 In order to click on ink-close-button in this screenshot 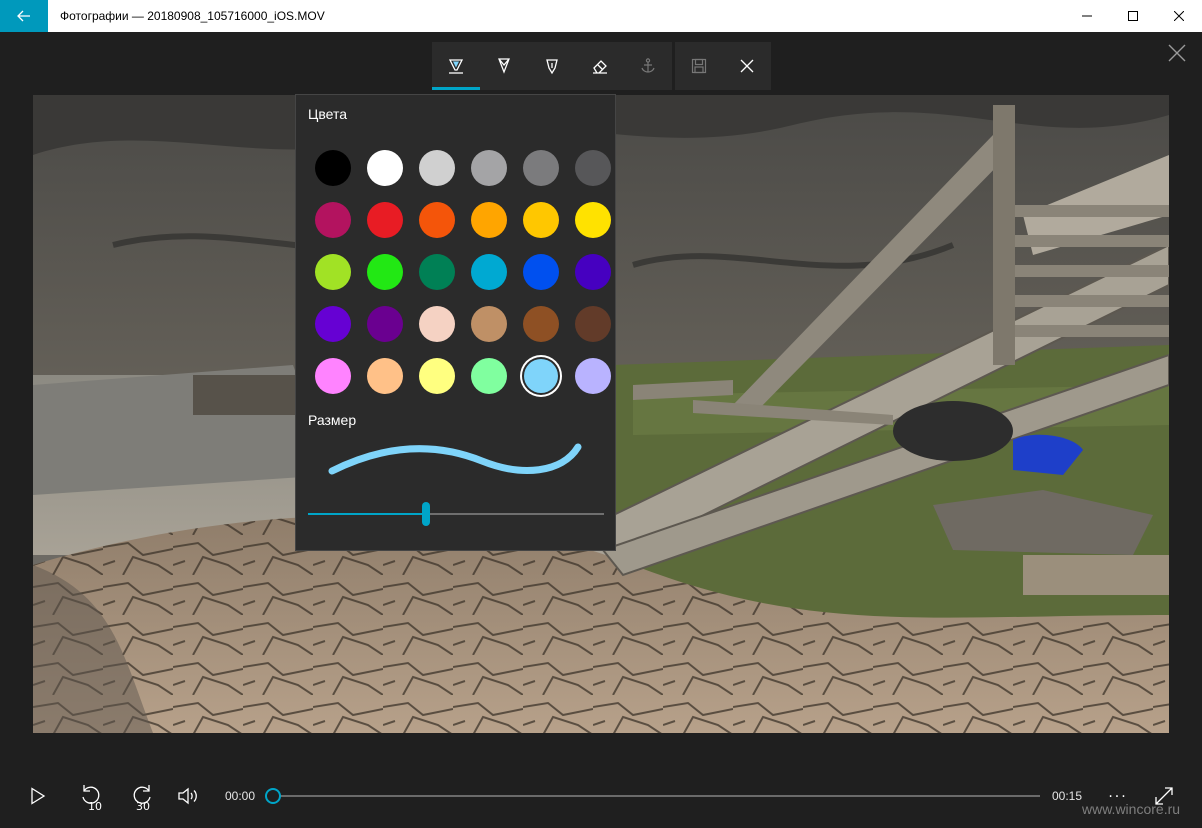, I will do `click(747, 66)`.